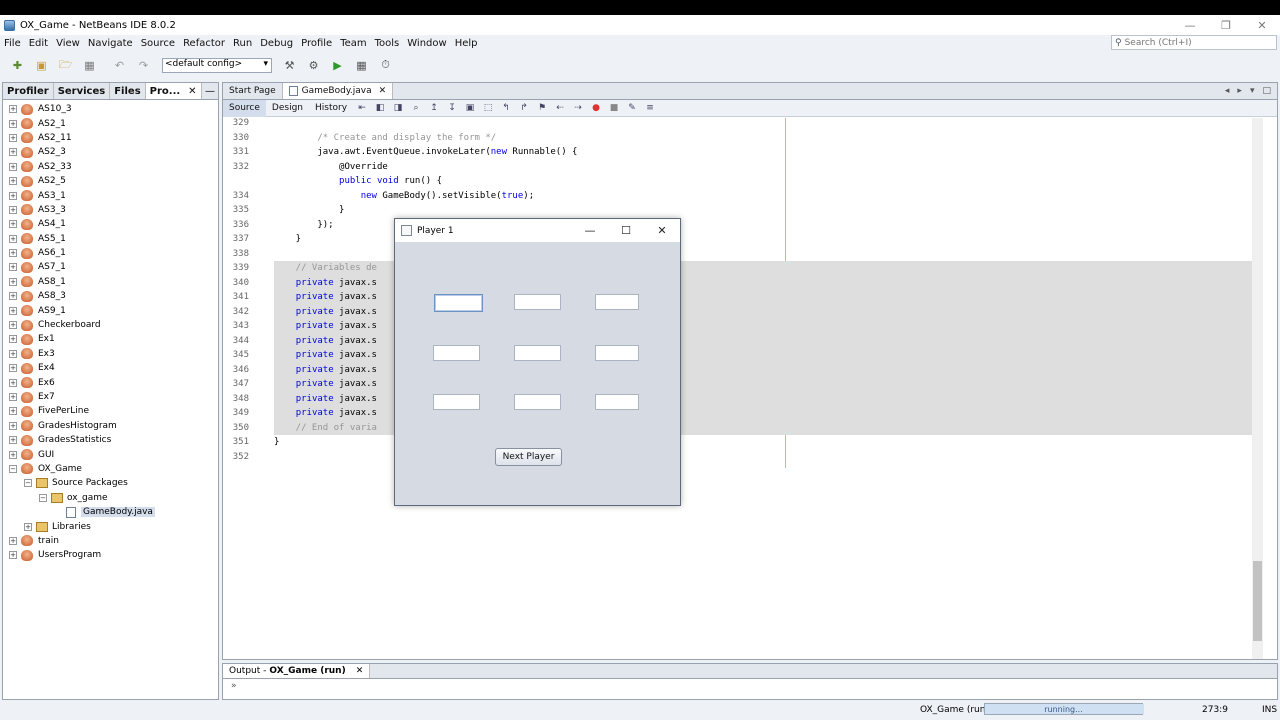 Image resolution: width=1280 pixels, height=720 pixels. Describe the element at coordinates (596, 108) in the screenshot. I see `record-macro-icon: ●` at that location.